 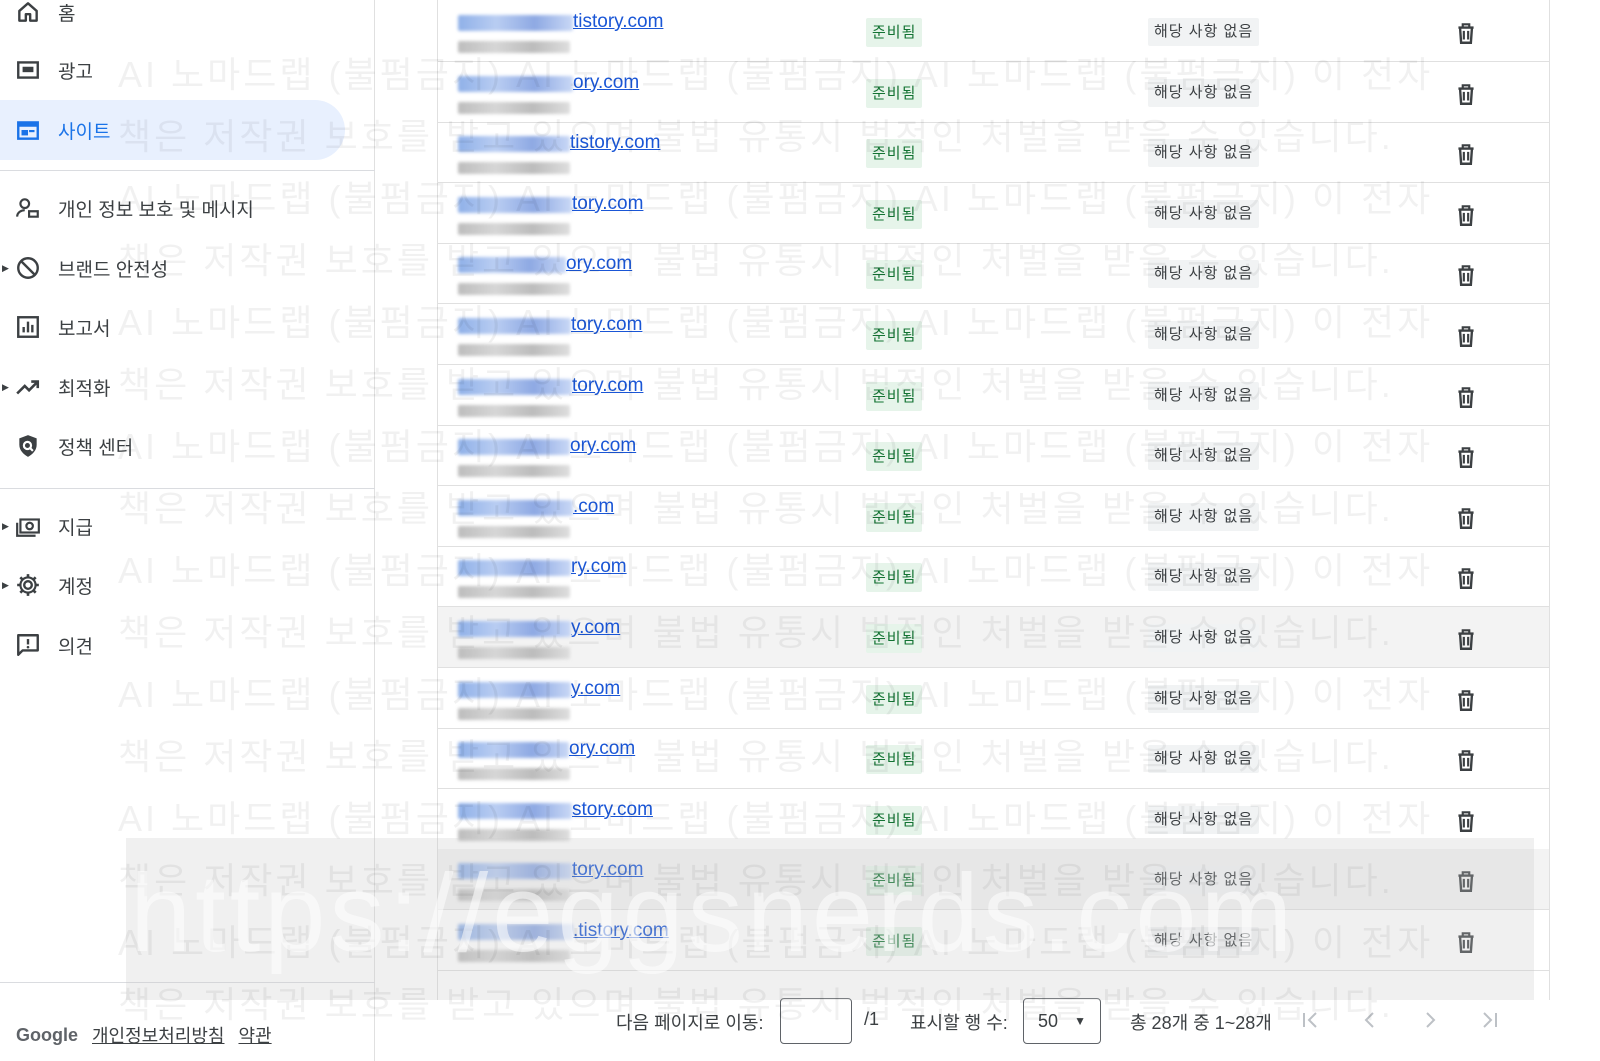 What do you see at coordinates (84, 389) in the screenshot?
I see `sidebar-item-label: 최적화` at bounding box center [84, 389].